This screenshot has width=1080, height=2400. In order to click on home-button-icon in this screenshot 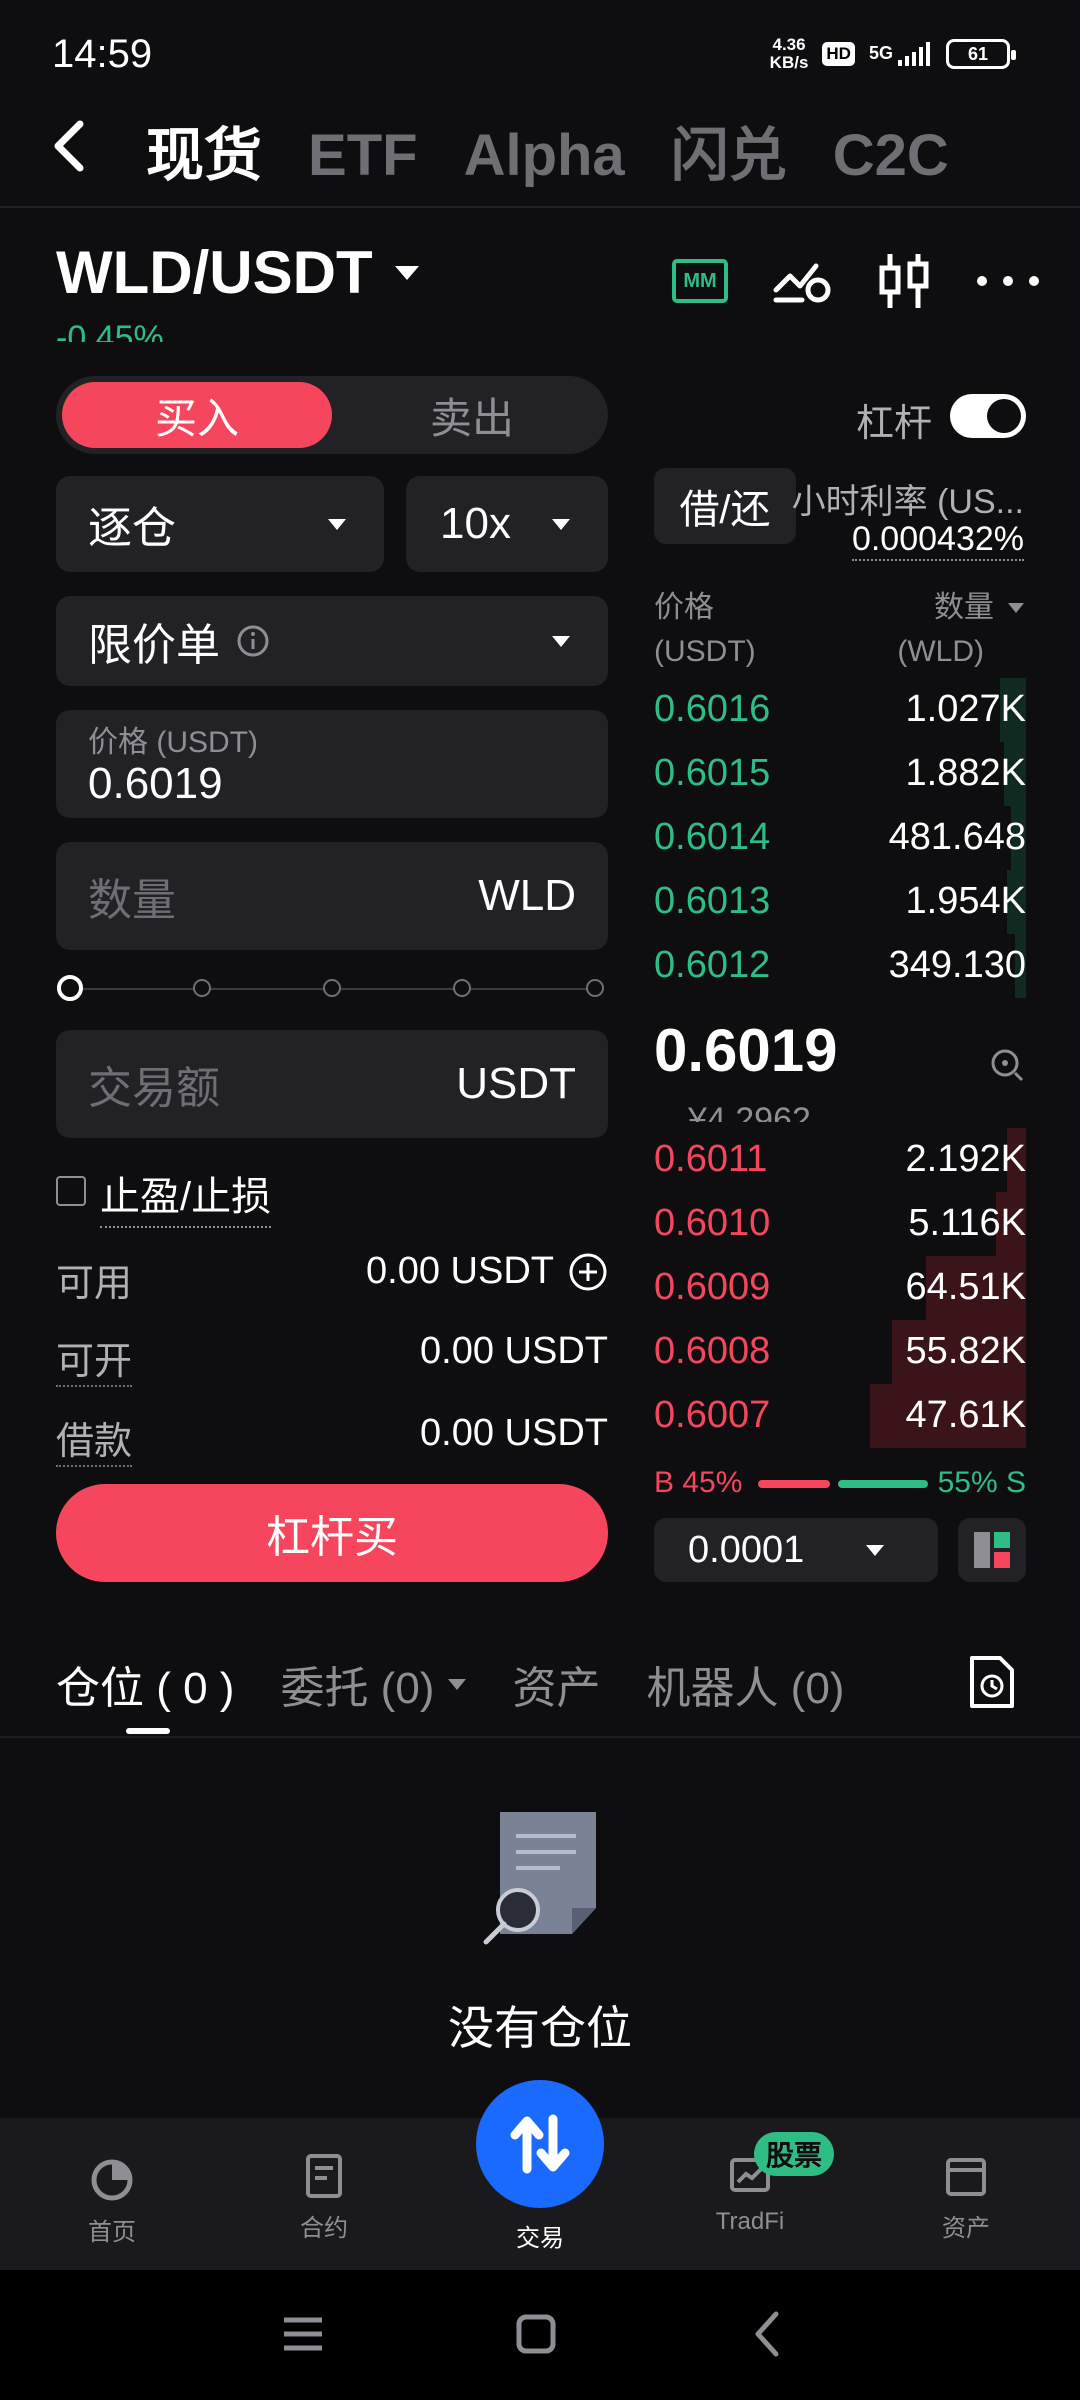, I will do `click(536, 2334)`.